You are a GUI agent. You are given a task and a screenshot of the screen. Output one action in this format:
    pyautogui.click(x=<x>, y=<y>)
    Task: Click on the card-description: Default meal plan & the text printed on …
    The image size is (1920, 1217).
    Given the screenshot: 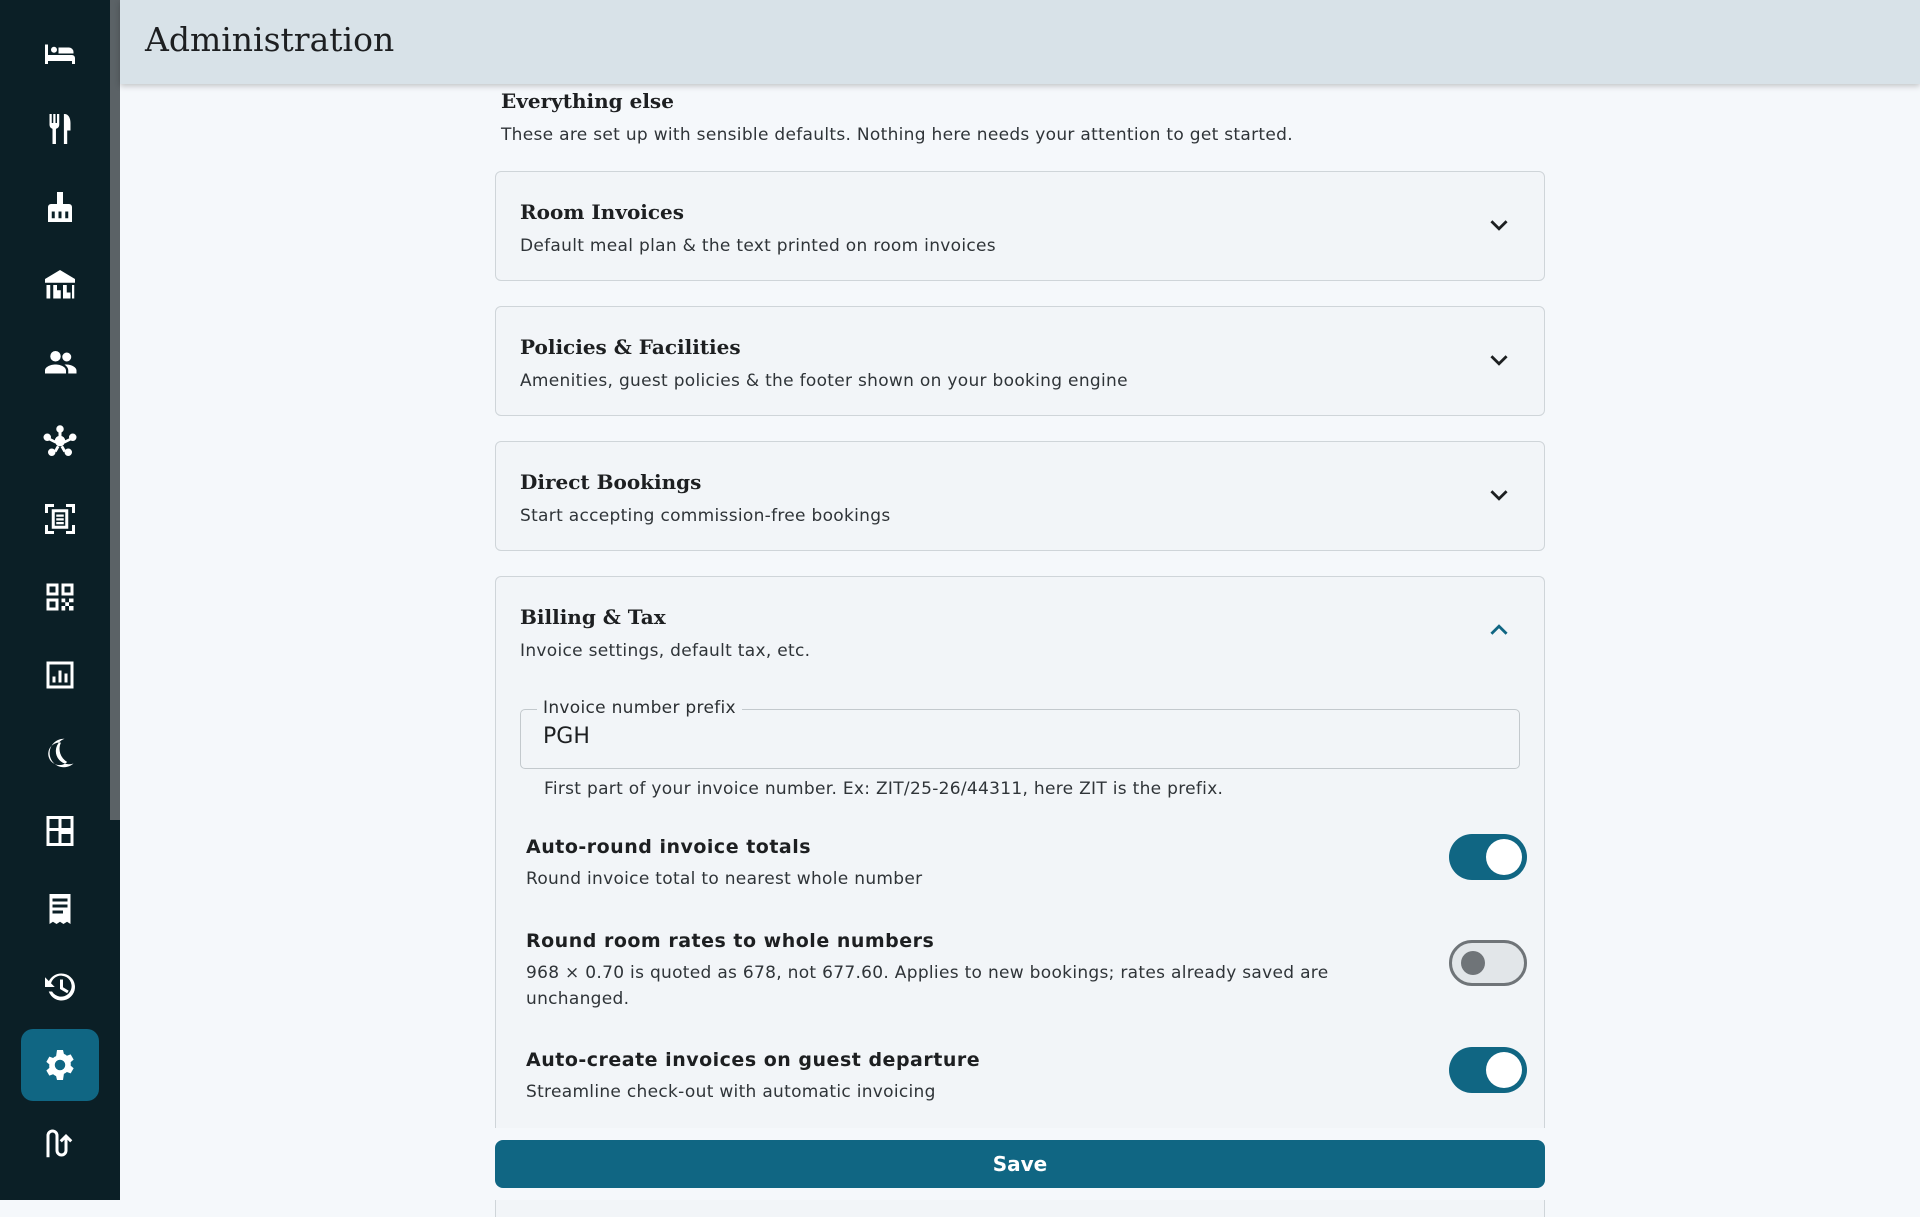 What is the action you would take?
    pyautogui.click(x=758, y=246)
    